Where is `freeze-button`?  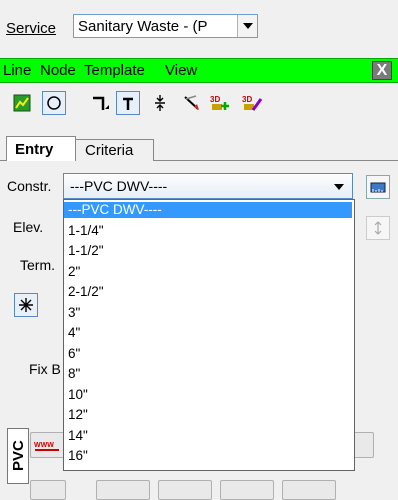
freeze-button is located at coordinates (26, 305).